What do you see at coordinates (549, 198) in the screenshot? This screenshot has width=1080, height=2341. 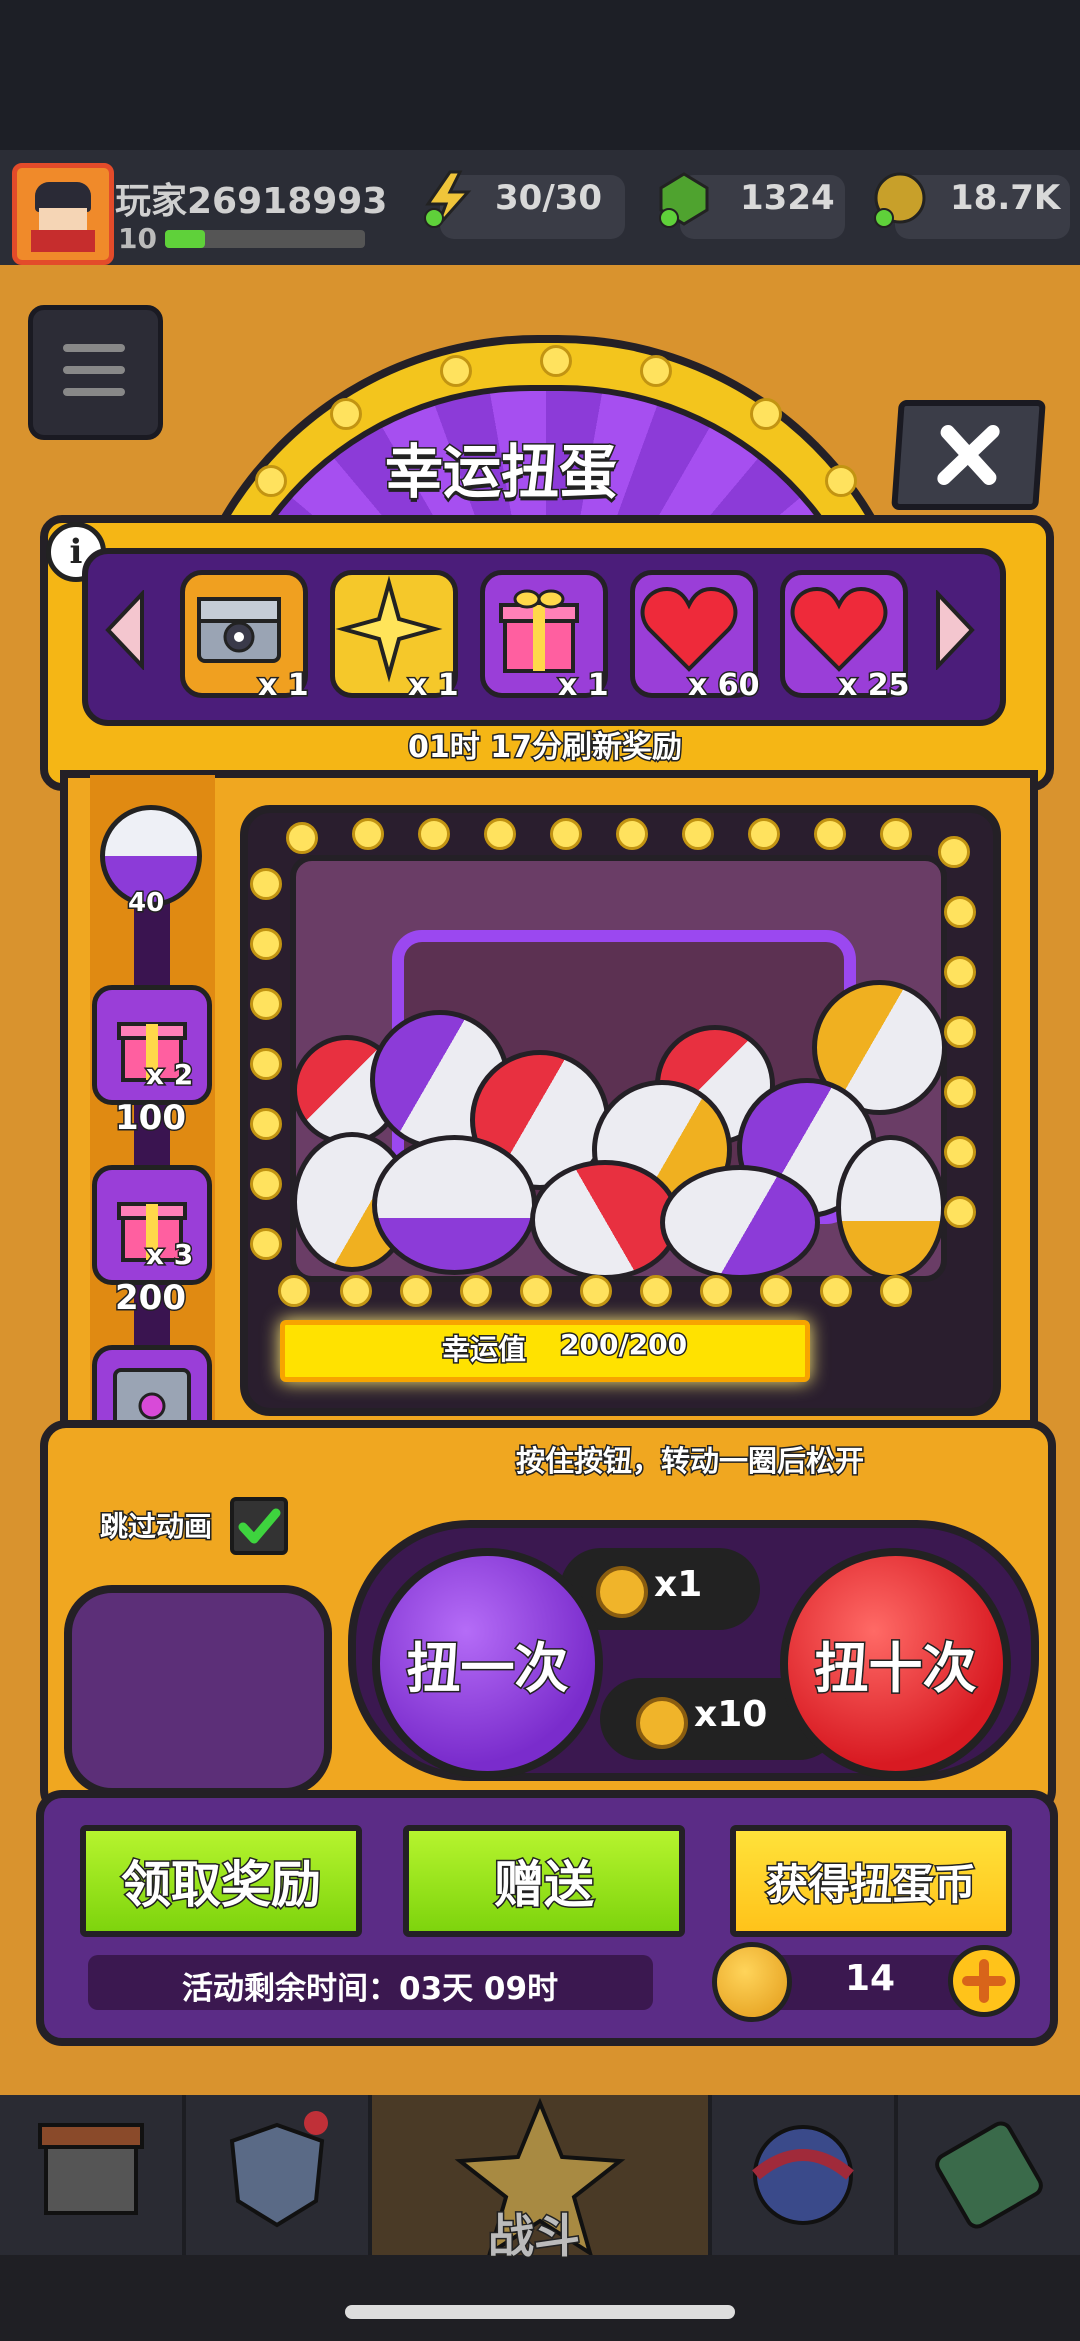 I see `energy-value: 30/30` at bounding box center [549, 198].